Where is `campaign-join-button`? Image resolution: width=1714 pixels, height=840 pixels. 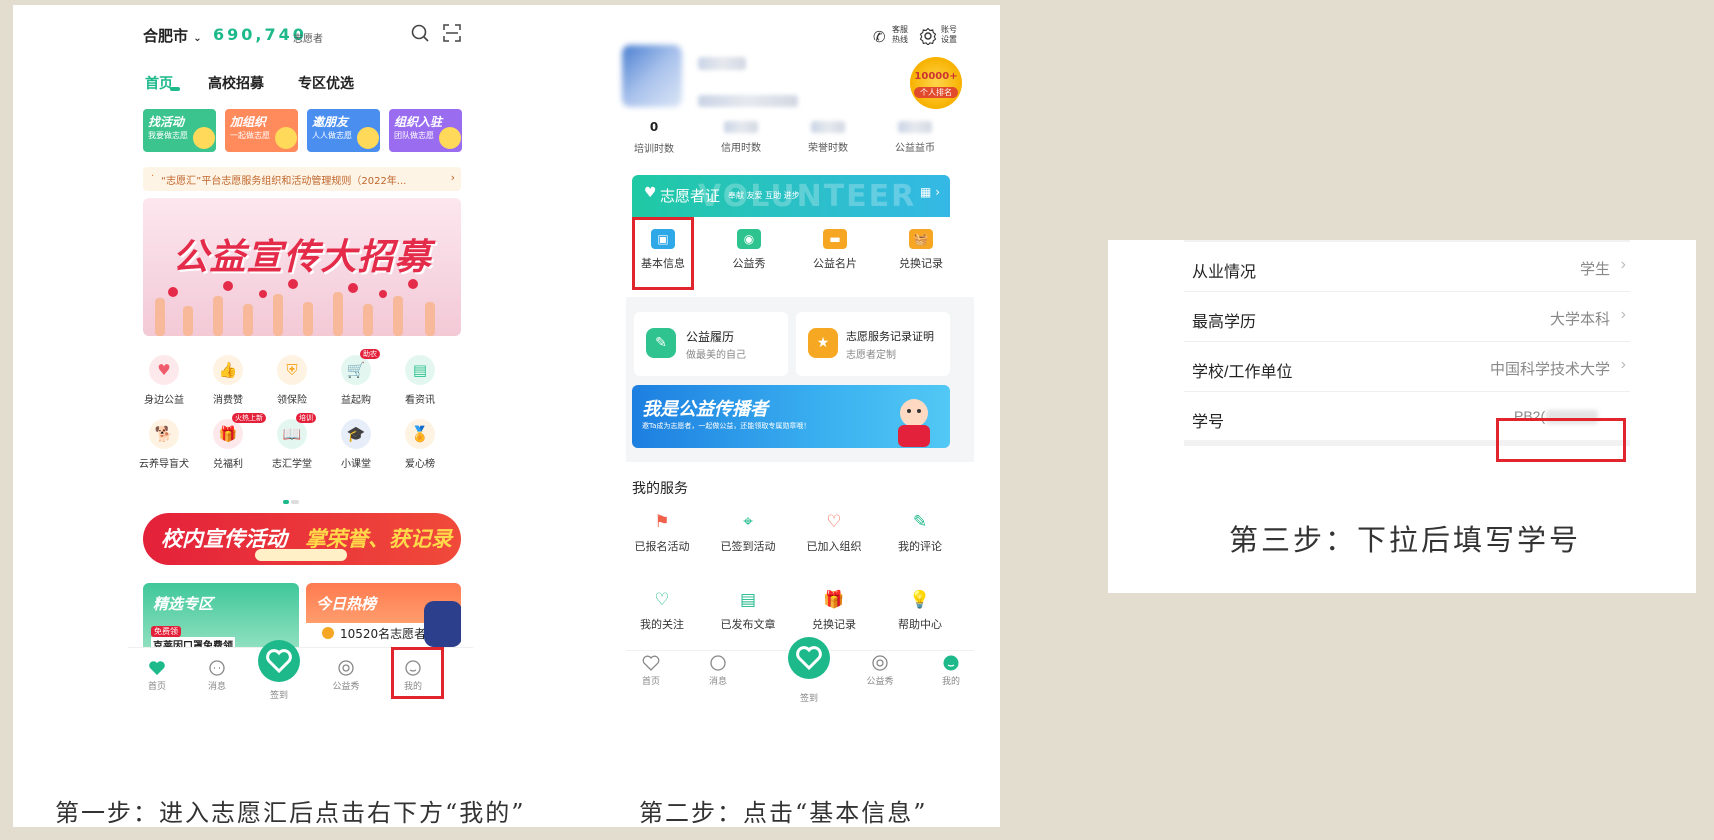 campaign-join-button is located at coordinates (301, 555).